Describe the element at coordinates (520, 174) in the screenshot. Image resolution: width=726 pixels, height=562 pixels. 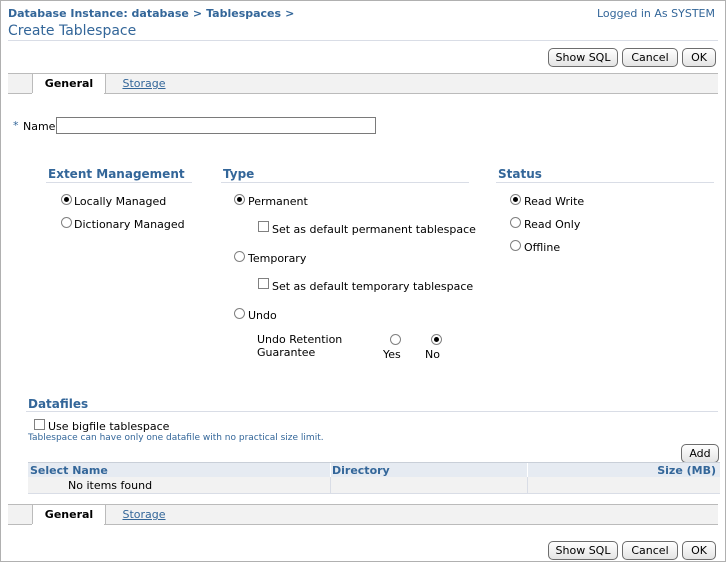
I see `status-heading: Status` at that location.